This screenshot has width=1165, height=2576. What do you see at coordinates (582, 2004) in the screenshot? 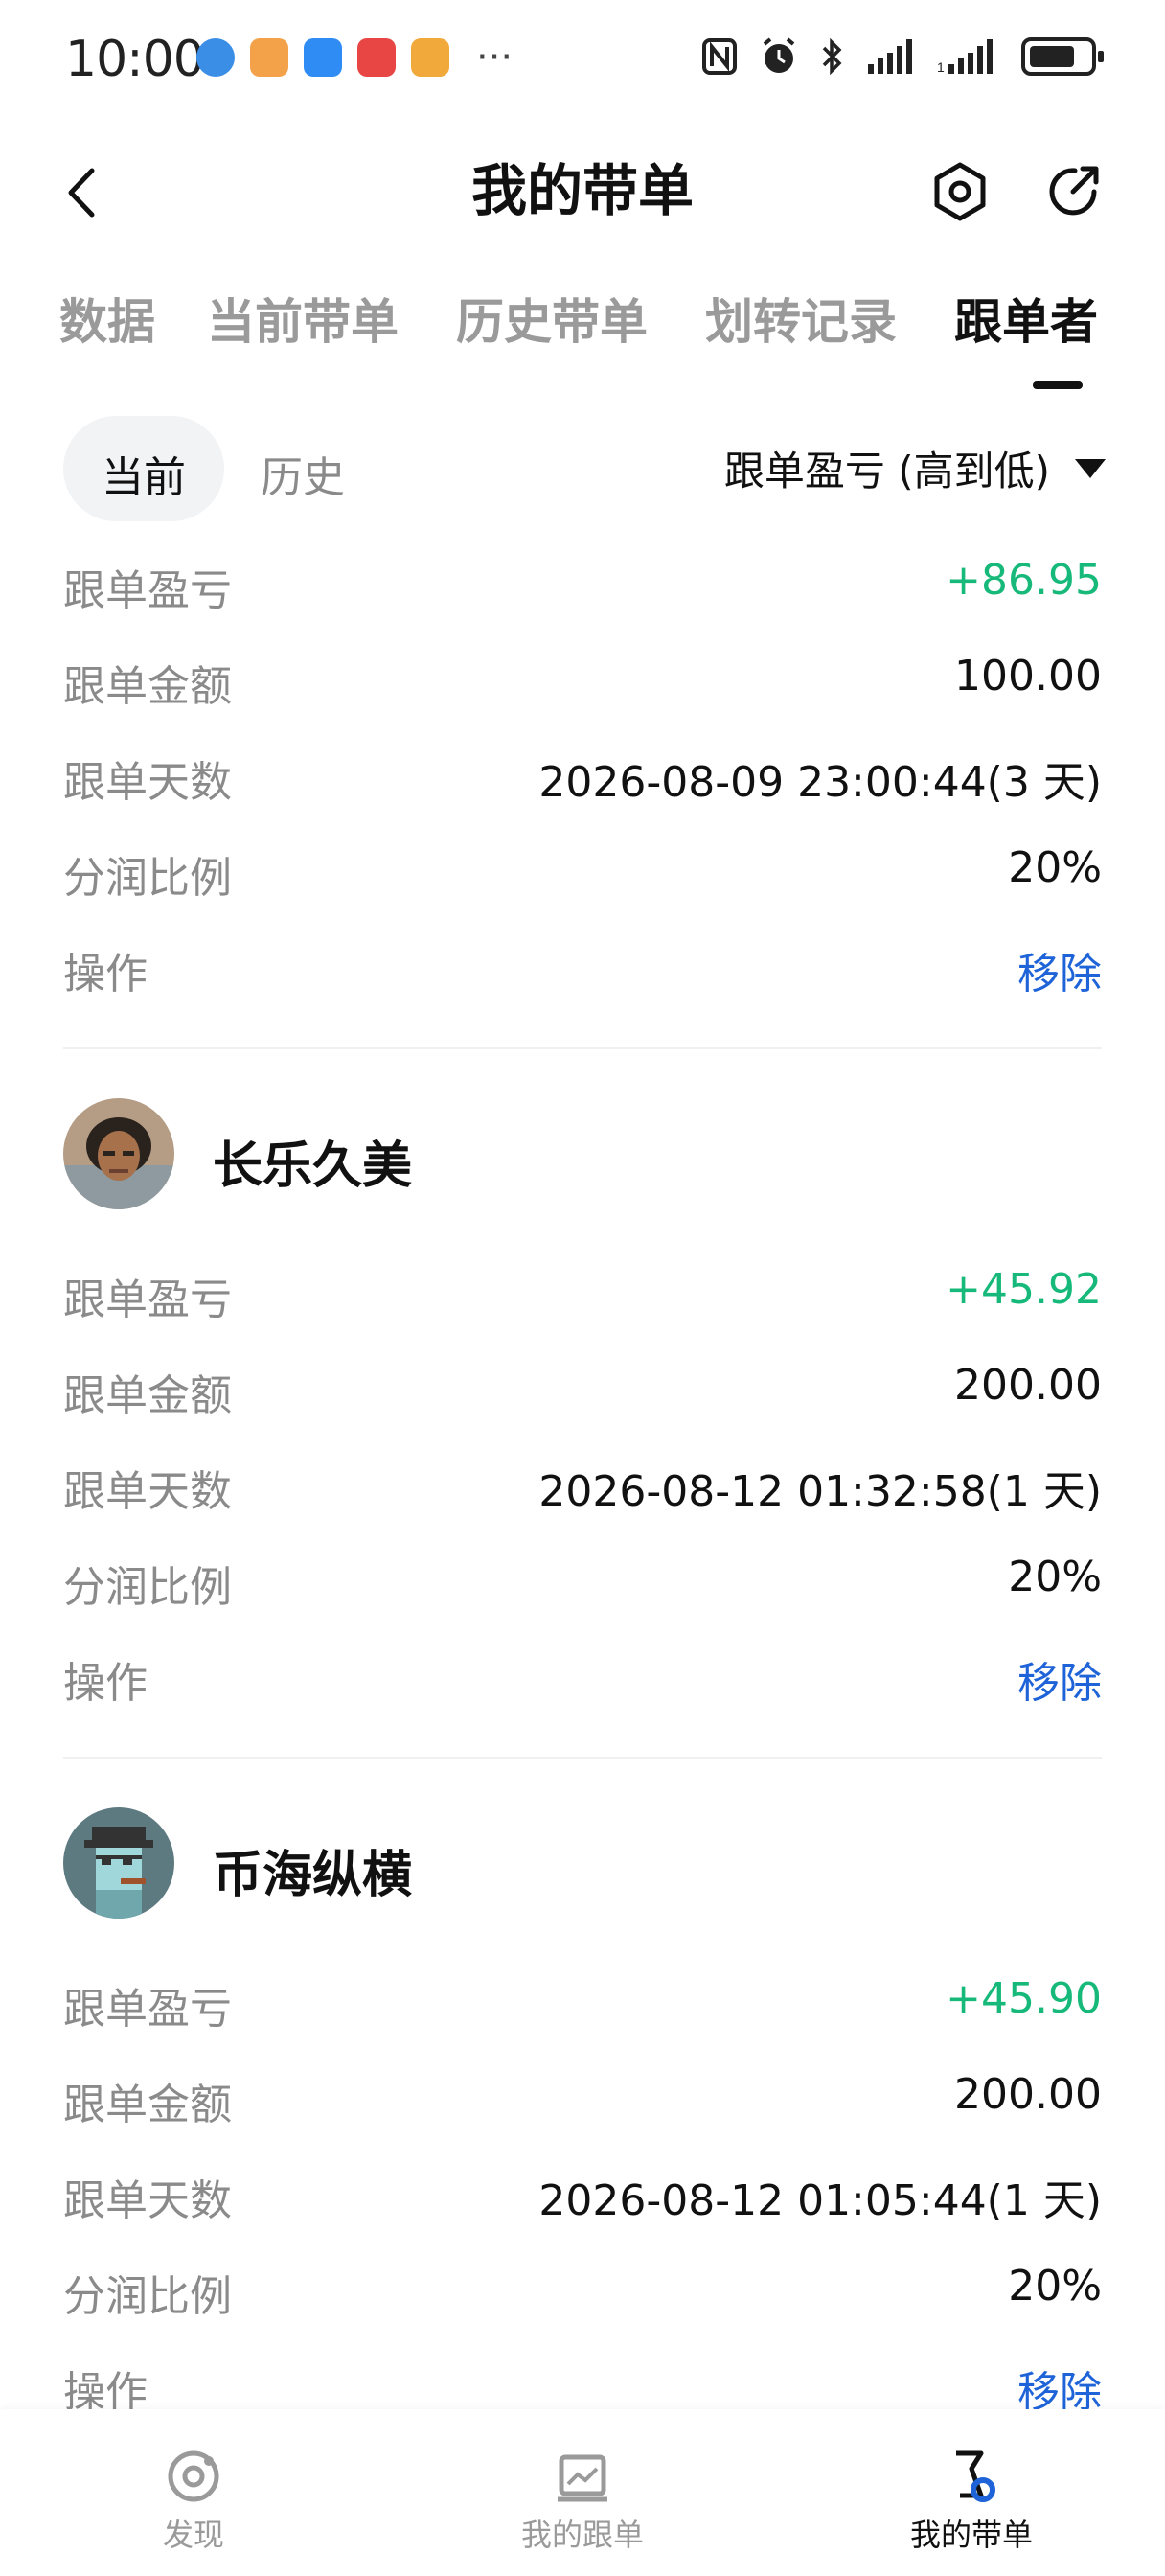
I see `follower-row-pnl: 跟单盈亏 +45.90` at bounding box center [582, 2004].